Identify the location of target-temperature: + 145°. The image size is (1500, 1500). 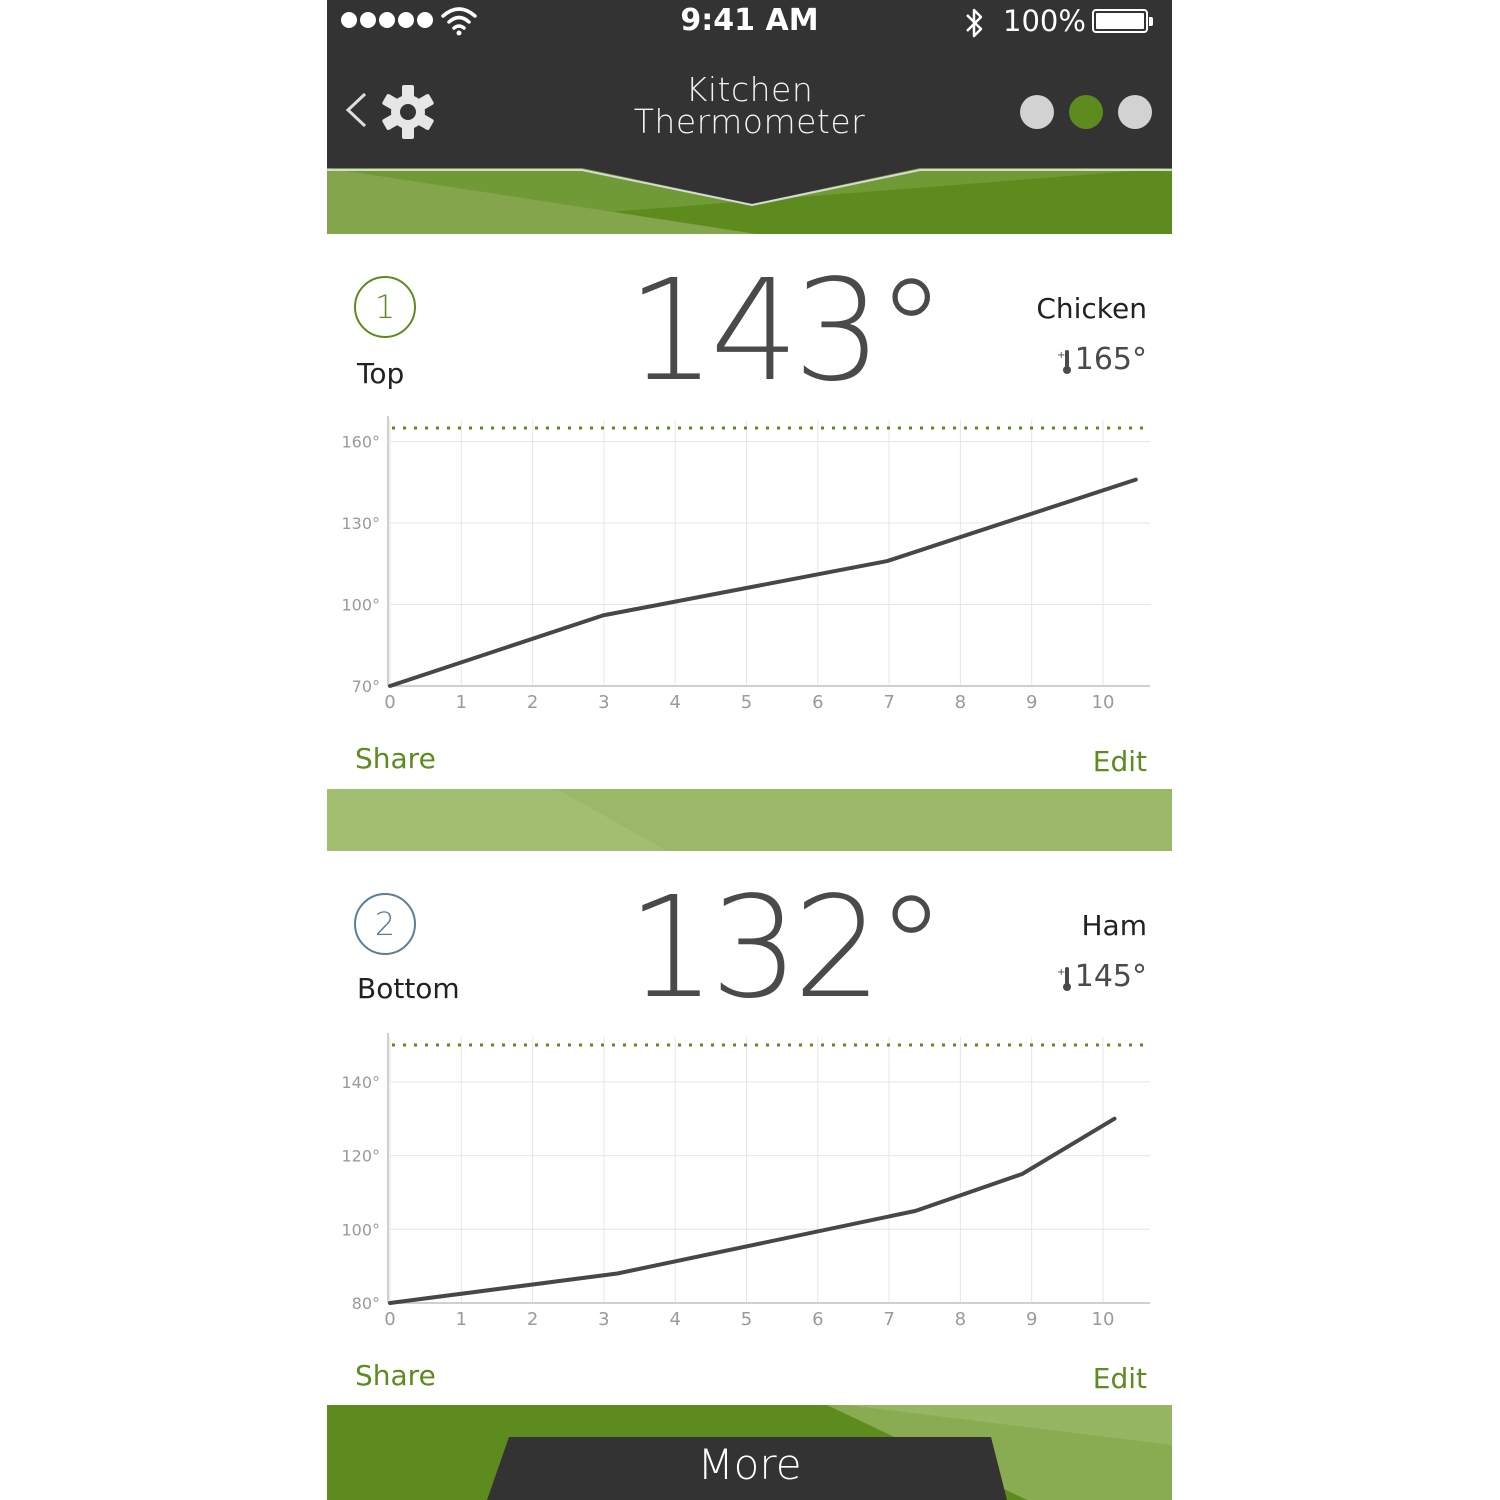
(1102, 976).